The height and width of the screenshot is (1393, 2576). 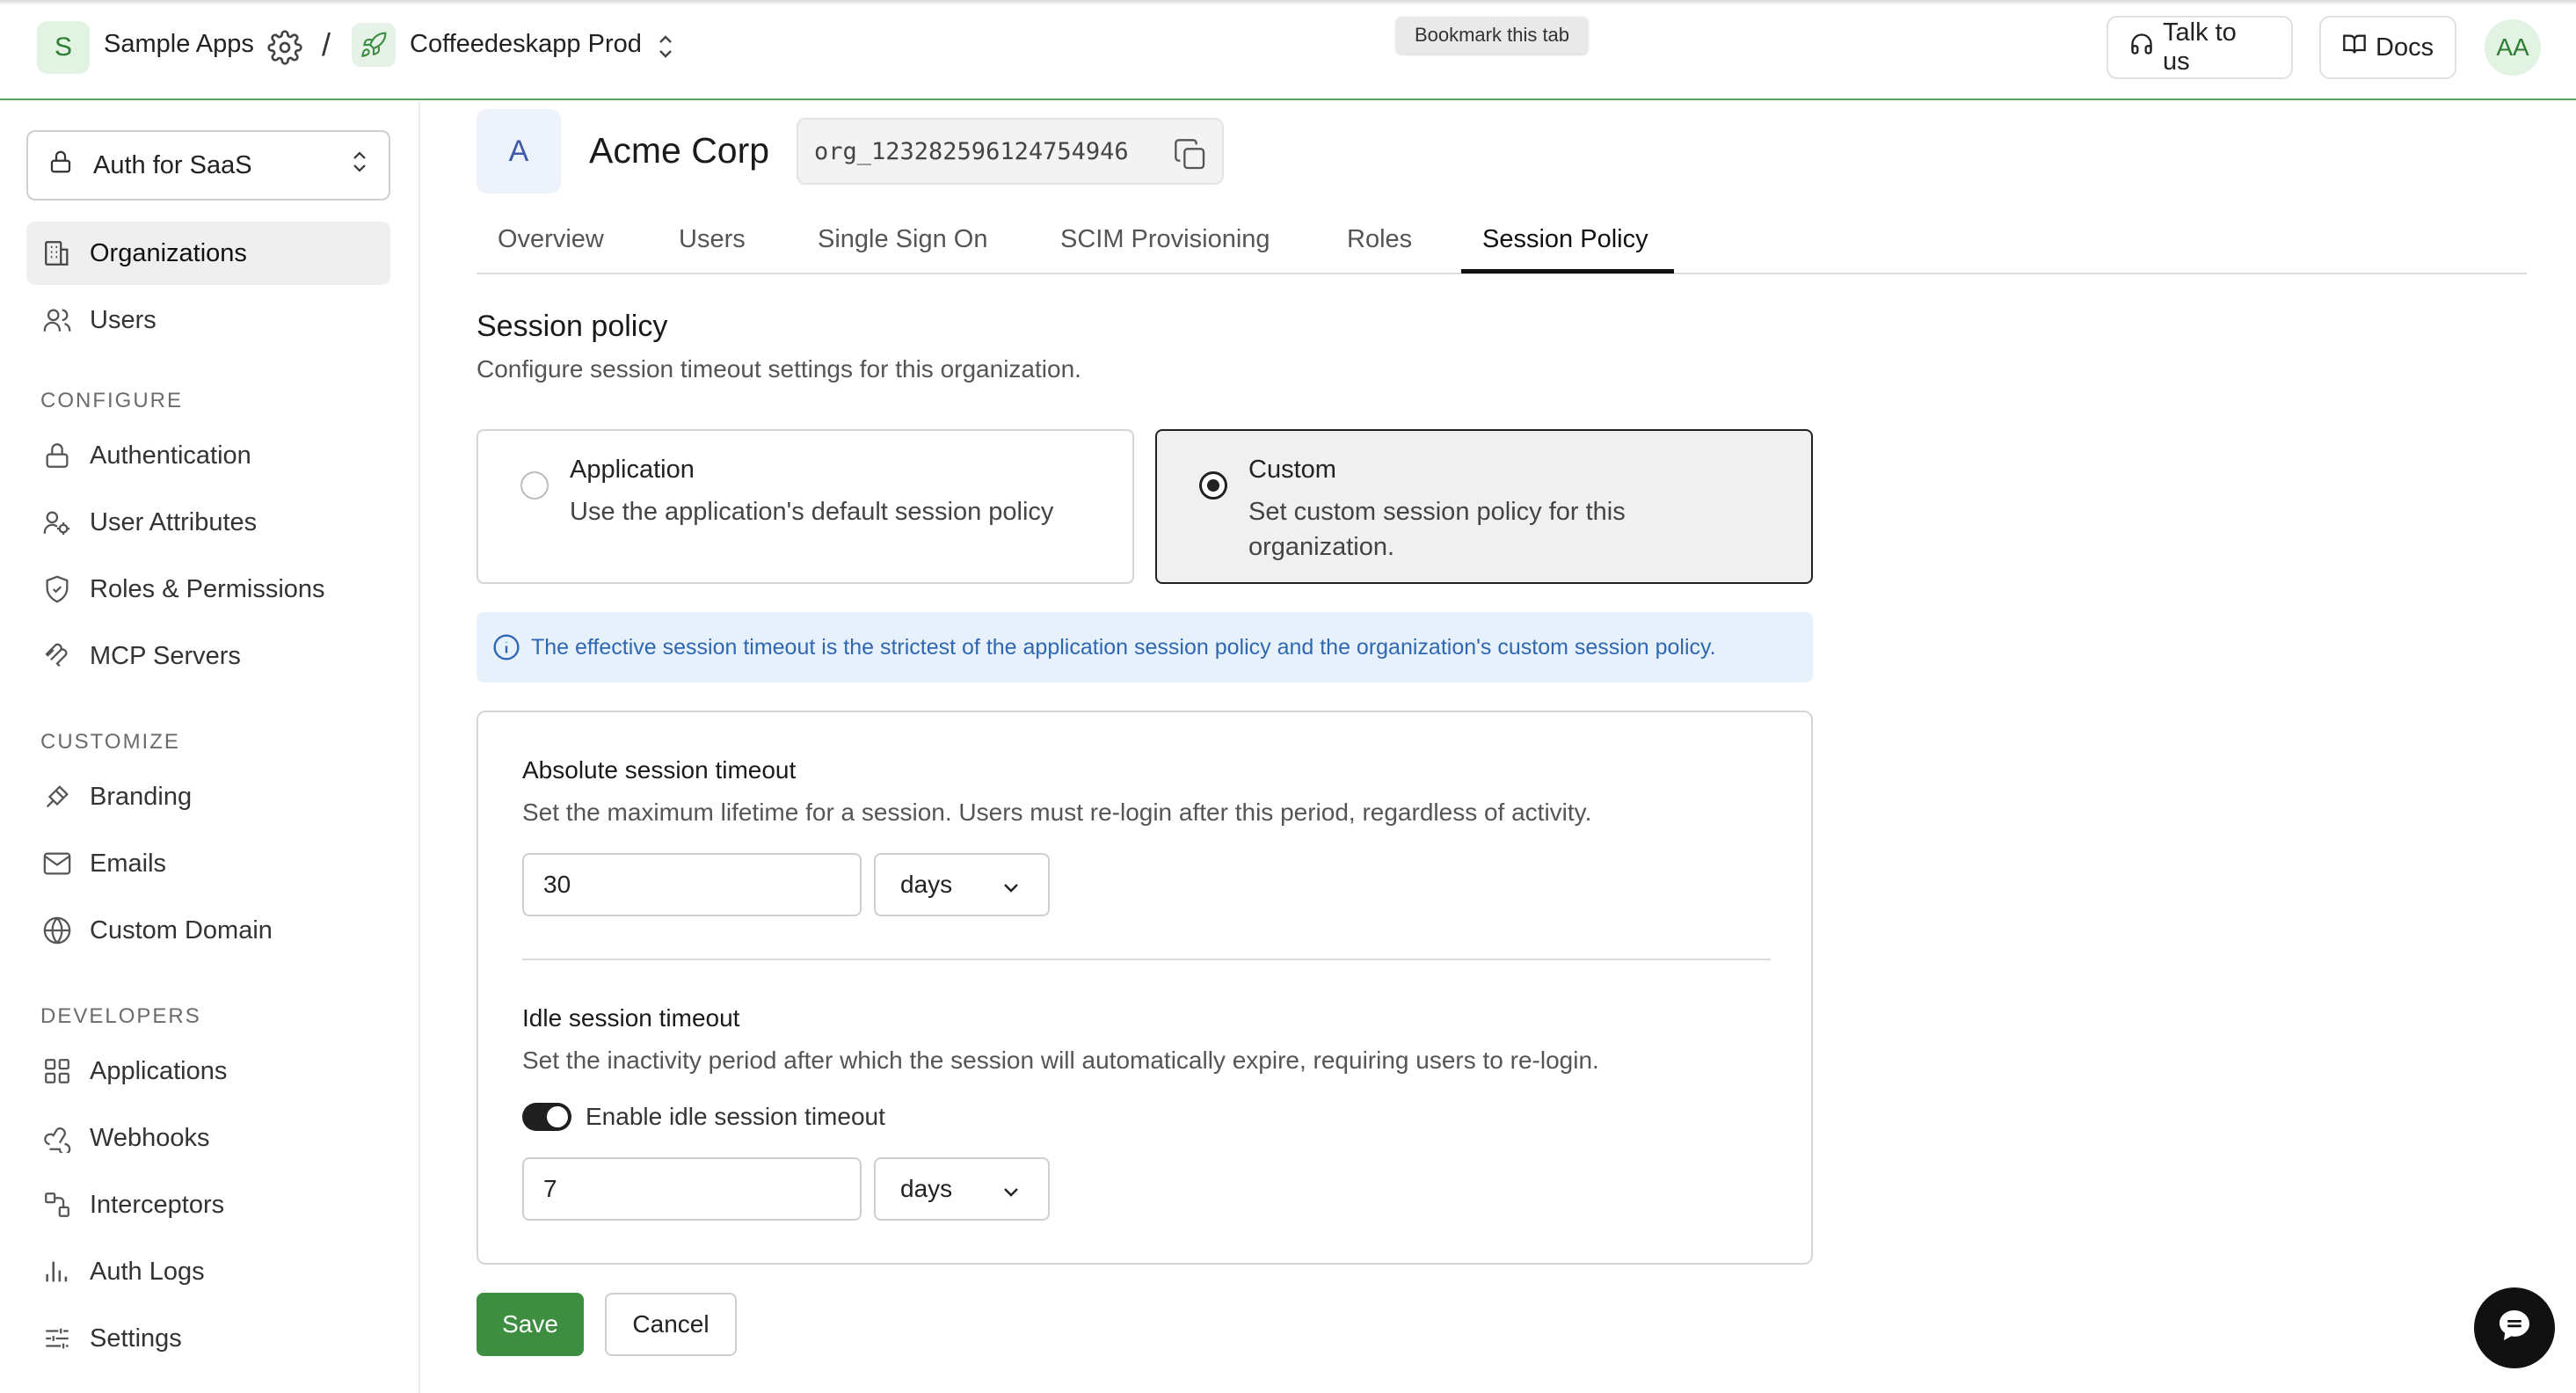 I want to click on sidebar-item-settings: Settings, so click(x=208, y=1339).